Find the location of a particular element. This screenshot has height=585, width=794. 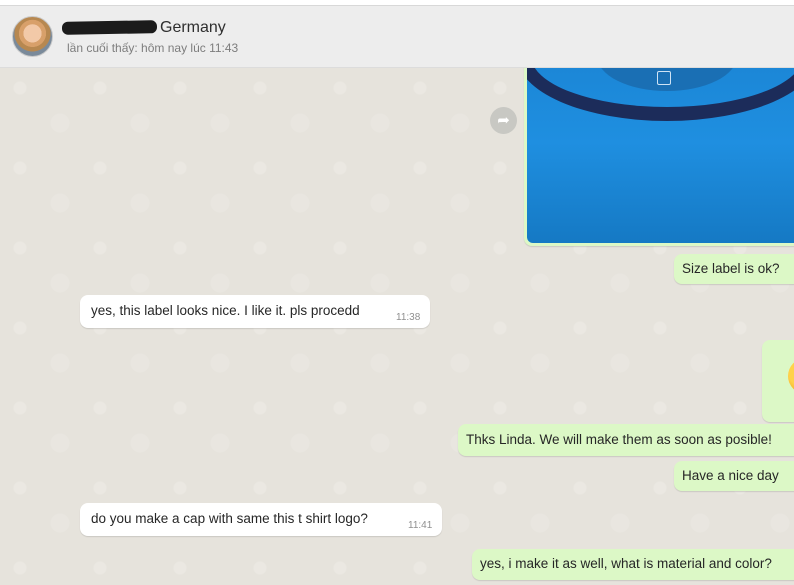

image-message is located at coordinates (659, 157).